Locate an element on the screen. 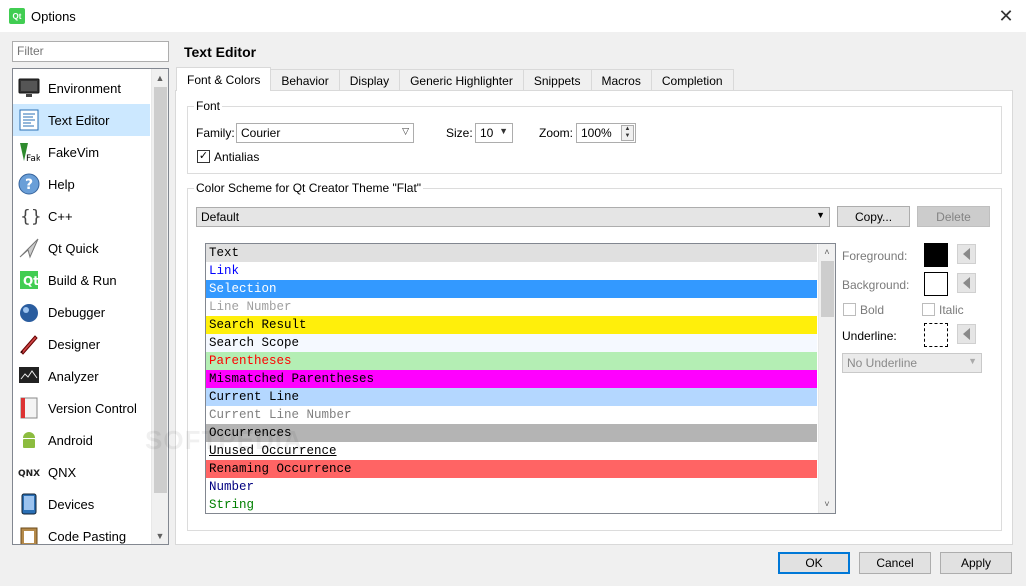 The image size is (1026, 586). sidebar-item-monitor: Environment is located at coordinates (81, 88).